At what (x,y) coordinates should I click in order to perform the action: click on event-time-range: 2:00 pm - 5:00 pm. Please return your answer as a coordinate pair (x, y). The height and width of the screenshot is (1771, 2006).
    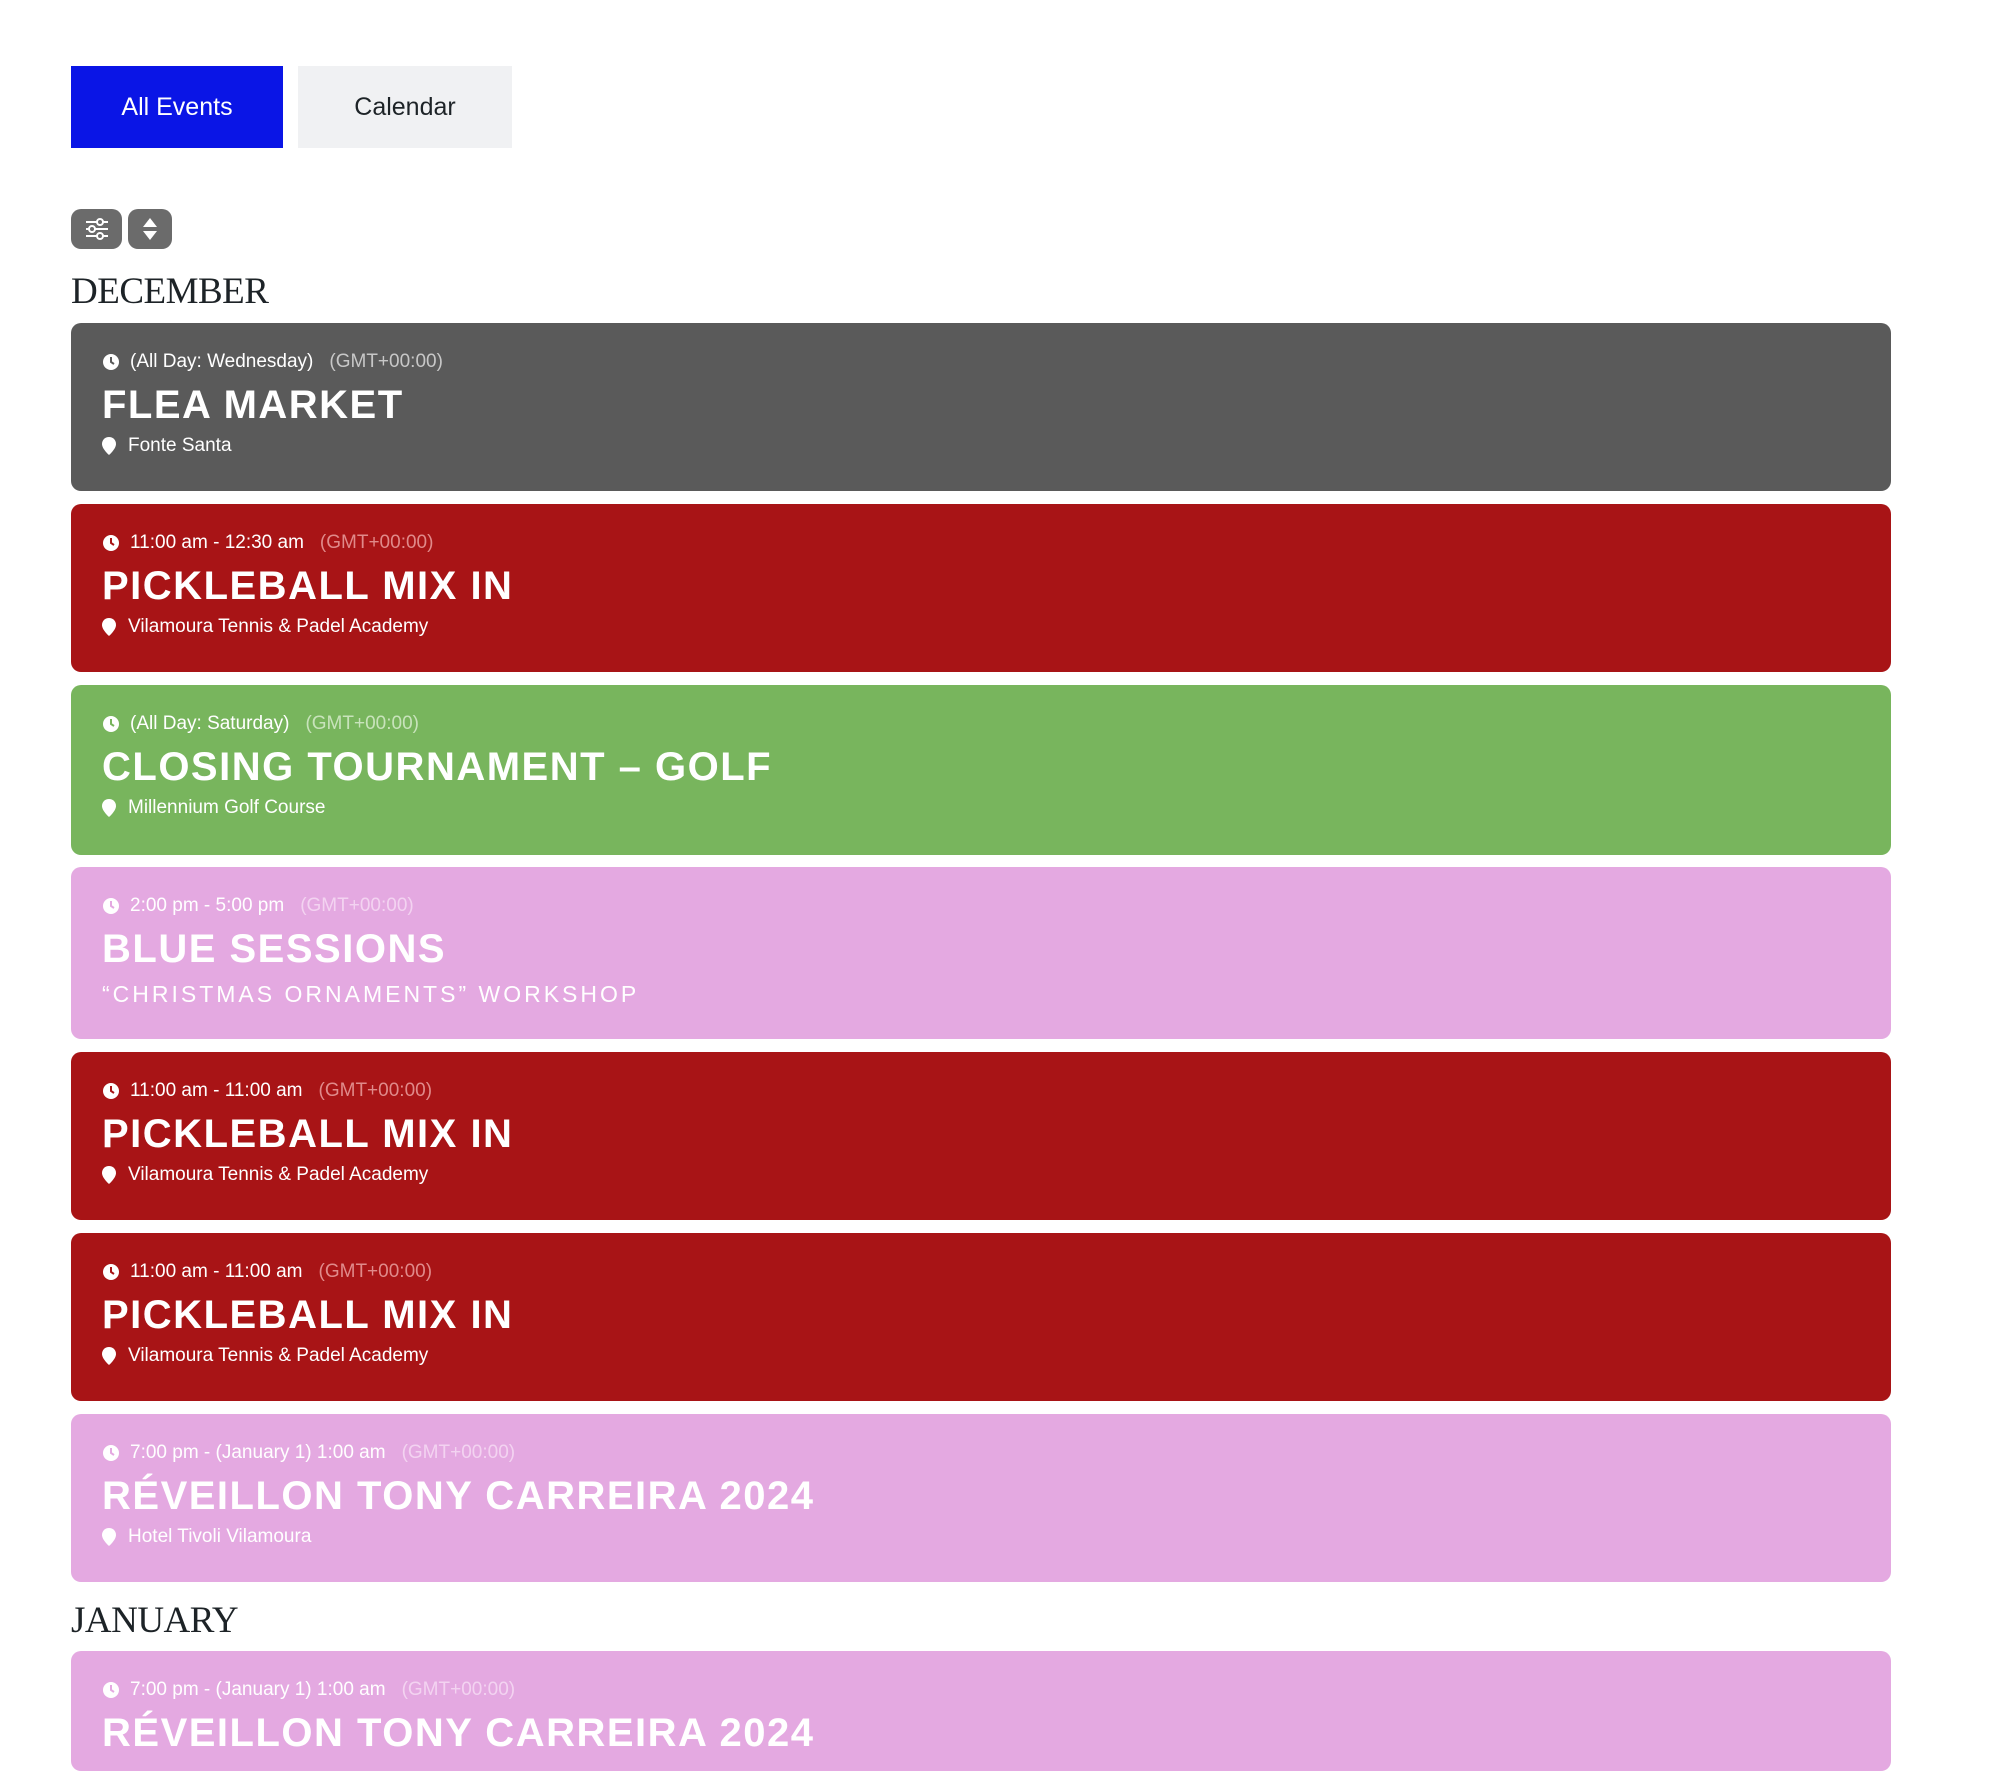
    Looking at the image, I should click on (207, 905).